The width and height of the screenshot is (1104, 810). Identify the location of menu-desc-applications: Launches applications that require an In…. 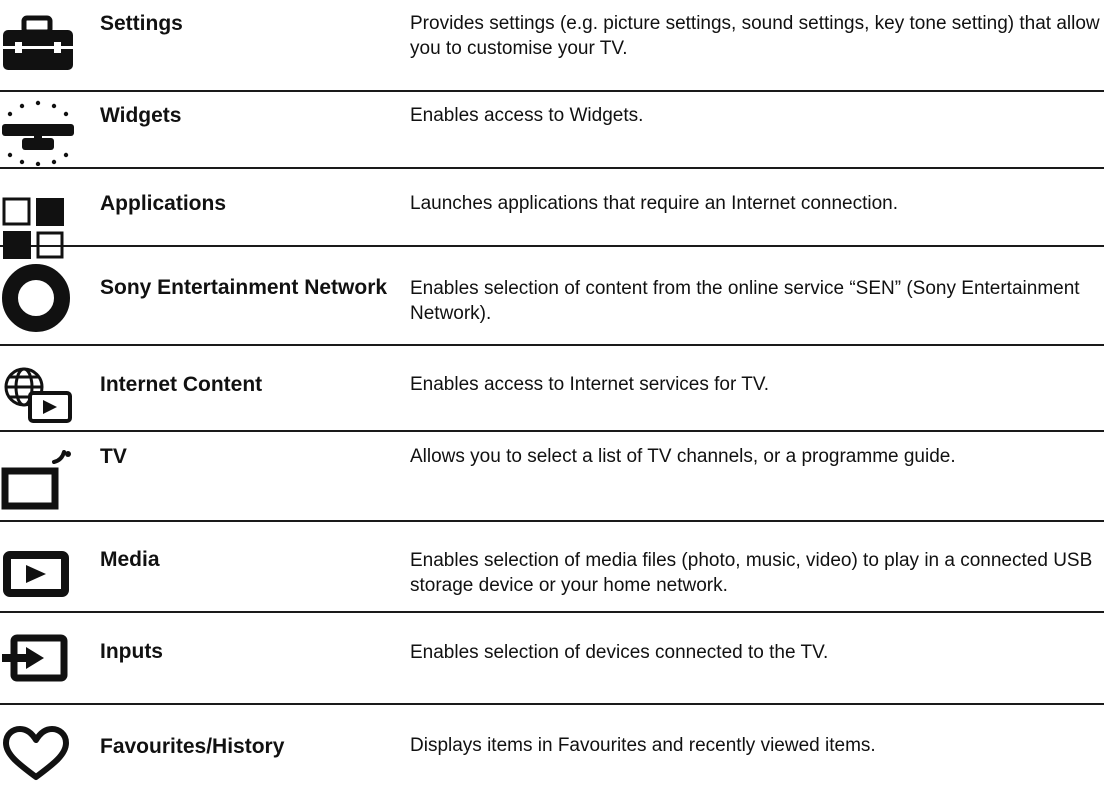
(654, 203).